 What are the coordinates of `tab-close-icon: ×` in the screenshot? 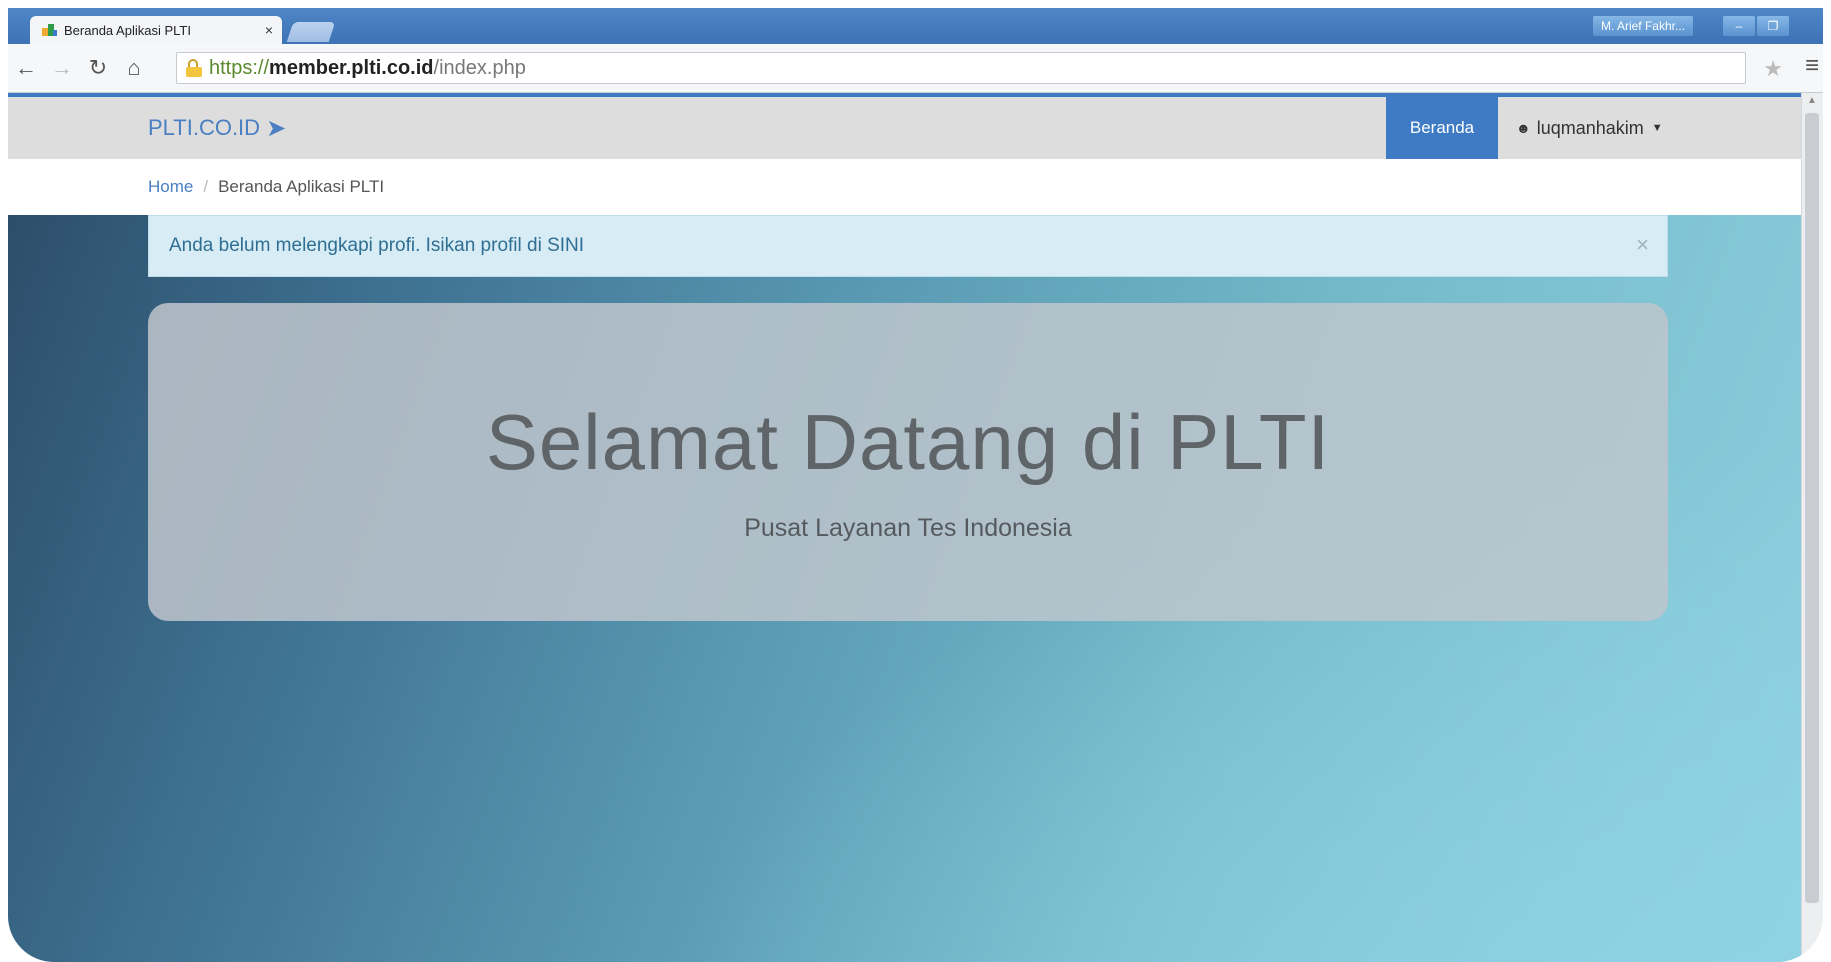 It's located at (269, 30).